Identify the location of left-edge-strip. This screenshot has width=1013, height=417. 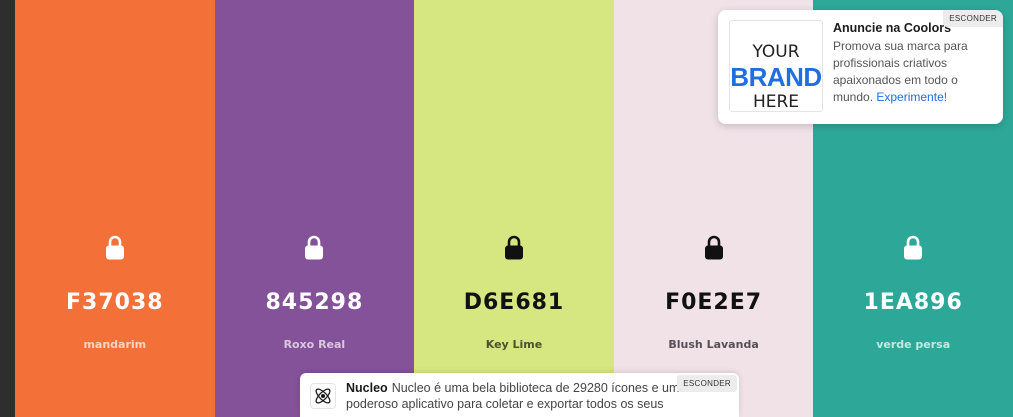
(7, 208).